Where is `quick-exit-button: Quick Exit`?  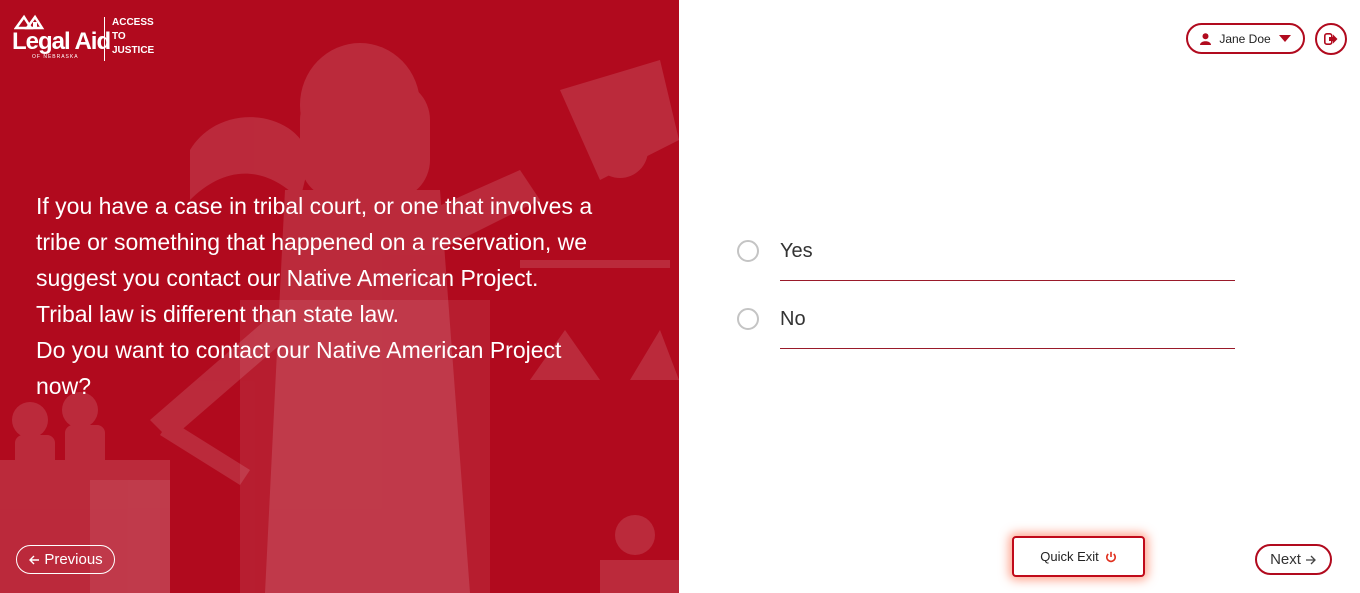 quick-exit-button: Quick Exit is located at coordinates (1078, 556).